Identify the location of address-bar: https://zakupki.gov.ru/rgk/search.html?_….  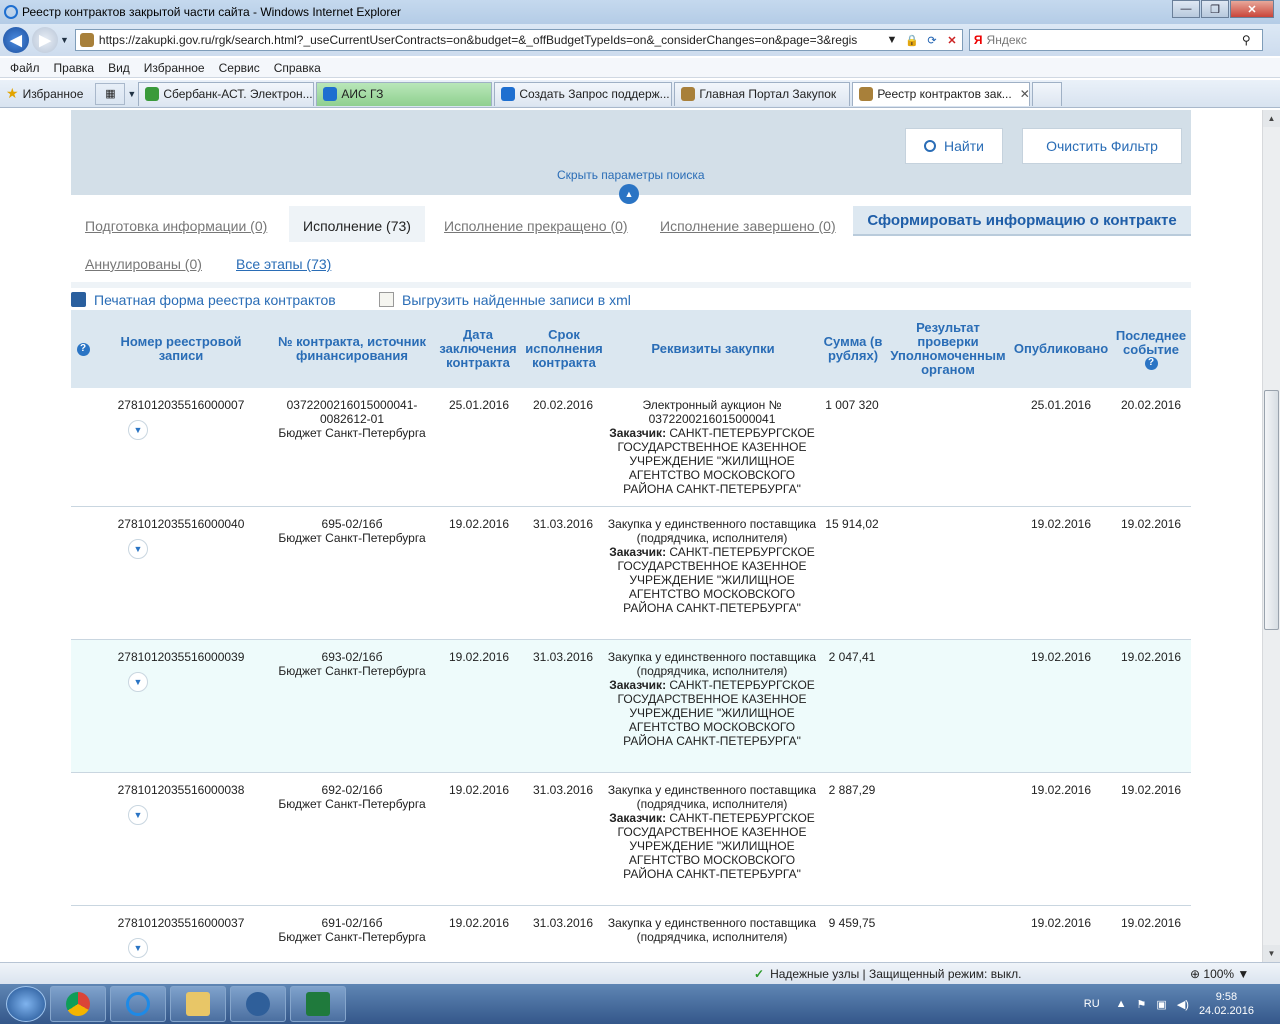
(518, 40).